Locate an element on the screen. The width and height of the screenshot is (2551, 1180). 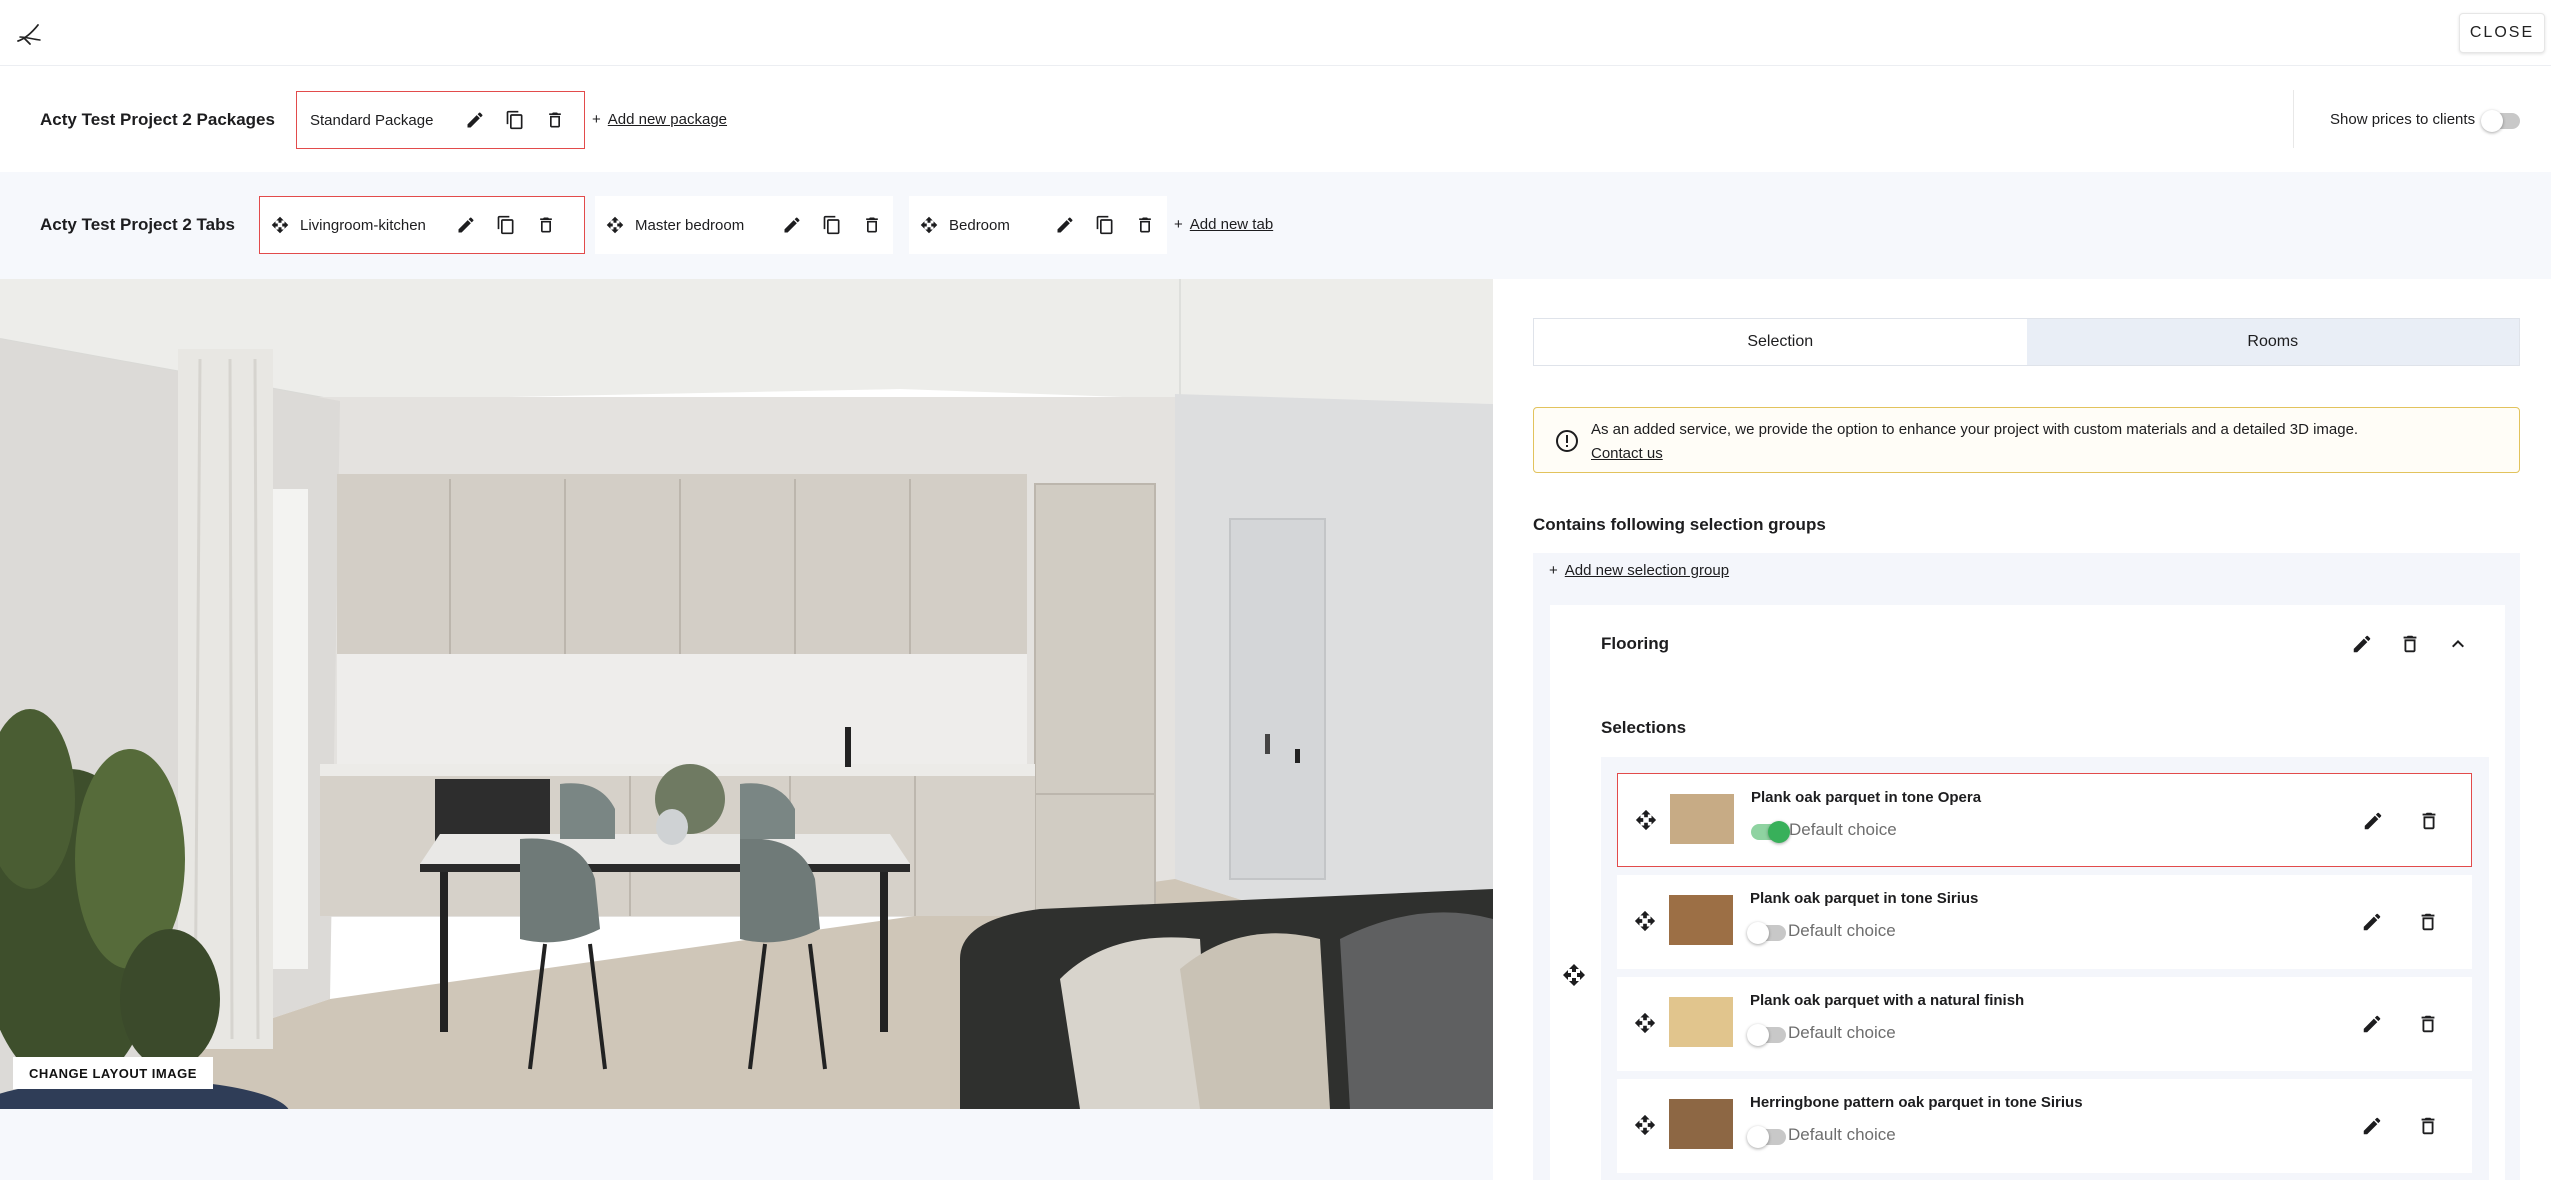
edit-package-button is located at coordinates (475, 120).